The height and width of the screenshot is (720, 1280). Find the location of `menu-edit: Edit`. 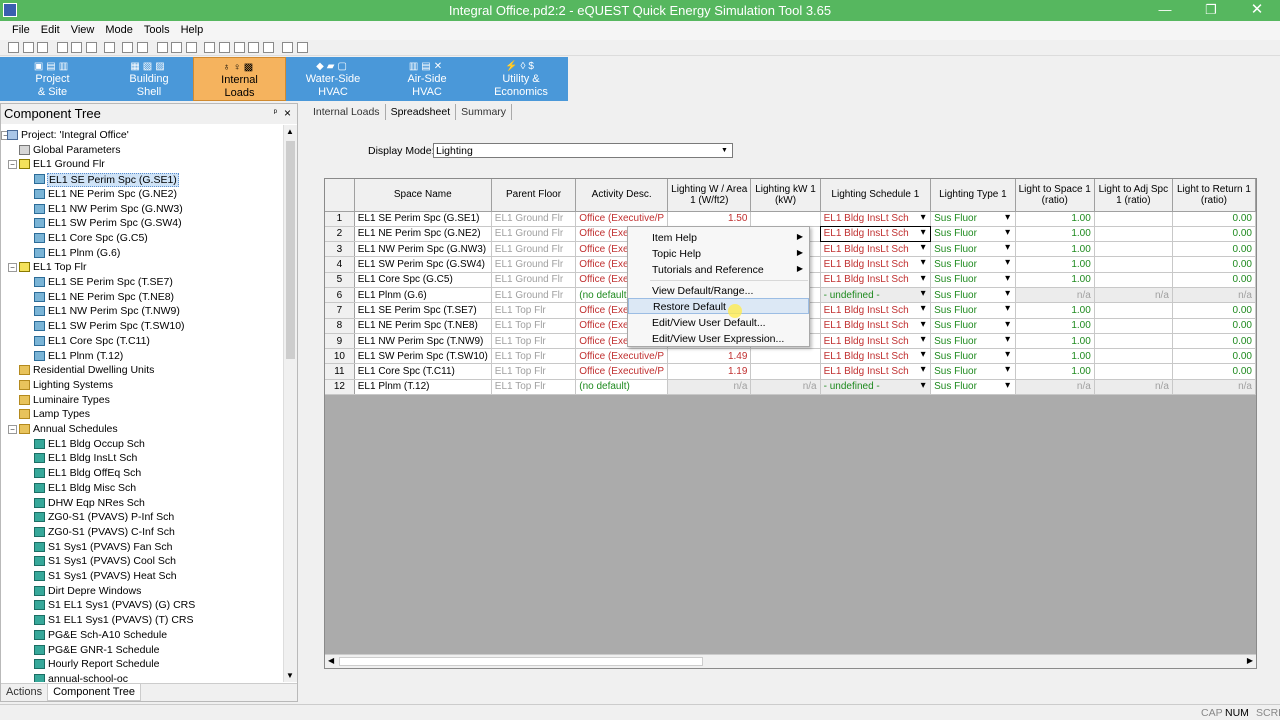

menu-edit: Edit is located at coordinates (50, 28).